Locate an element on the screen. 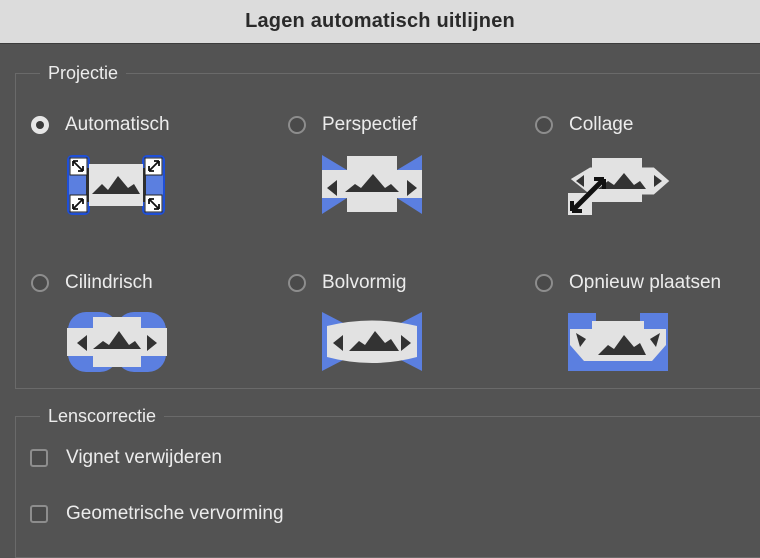 Image resolution: width=760 pixels, height=558 pixels. radio-bolvormig: Bolvormig is located at coordinates (347, 283).